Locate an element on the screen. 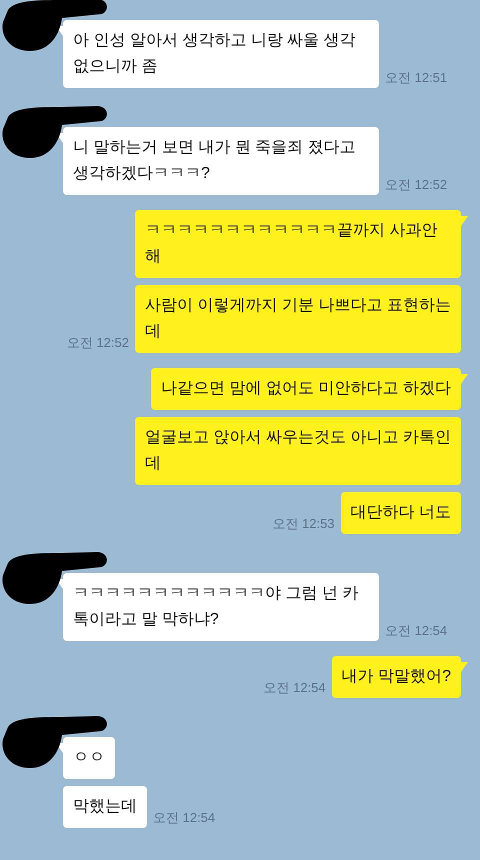 Image resolution: width=480 pixels, height=860 pixels. message-bubble: 아 인성 알아서 생각하고 니랑 싸울 생각 없으니까 좀 is located at coordinates (221, 54).